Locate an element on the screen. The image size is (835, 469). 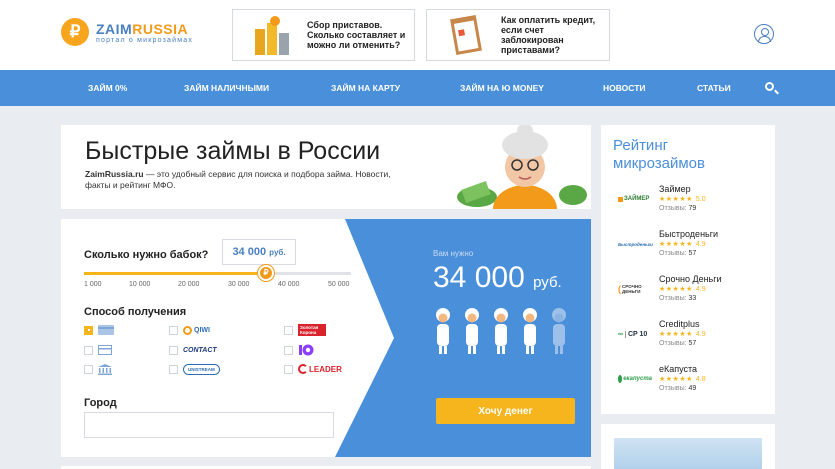
creditplus-logo-icon: ∞ CP 10 is located at coordinates (633, 334).